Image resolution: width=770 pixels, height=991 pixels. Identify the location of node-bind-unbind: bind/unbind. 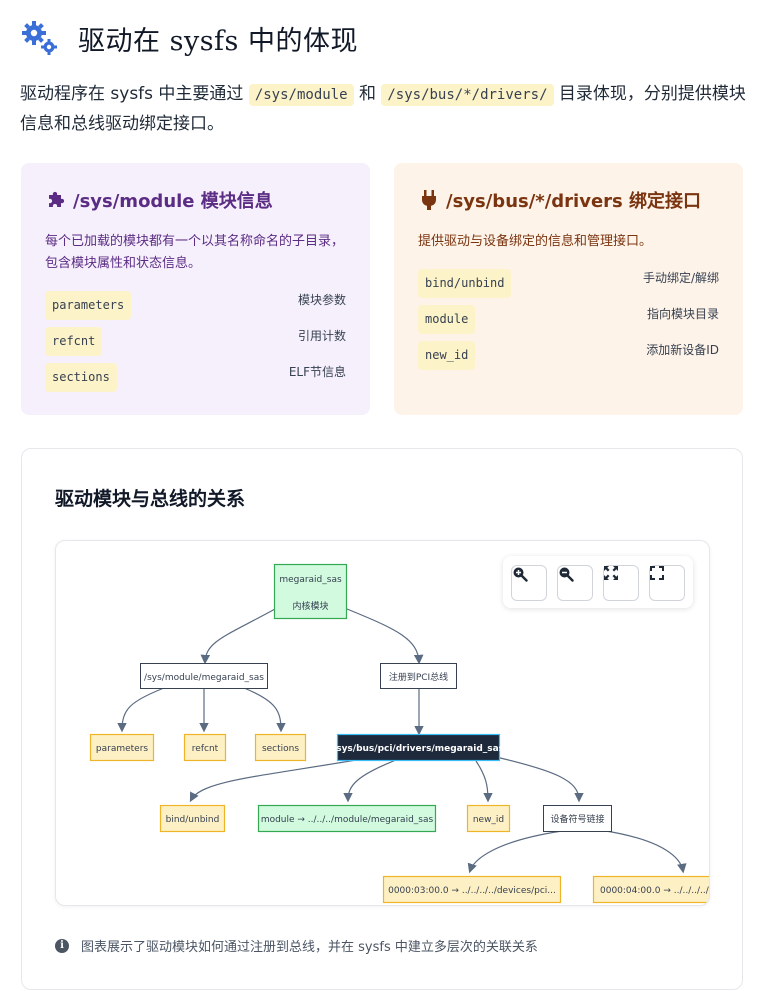
(192, 818).